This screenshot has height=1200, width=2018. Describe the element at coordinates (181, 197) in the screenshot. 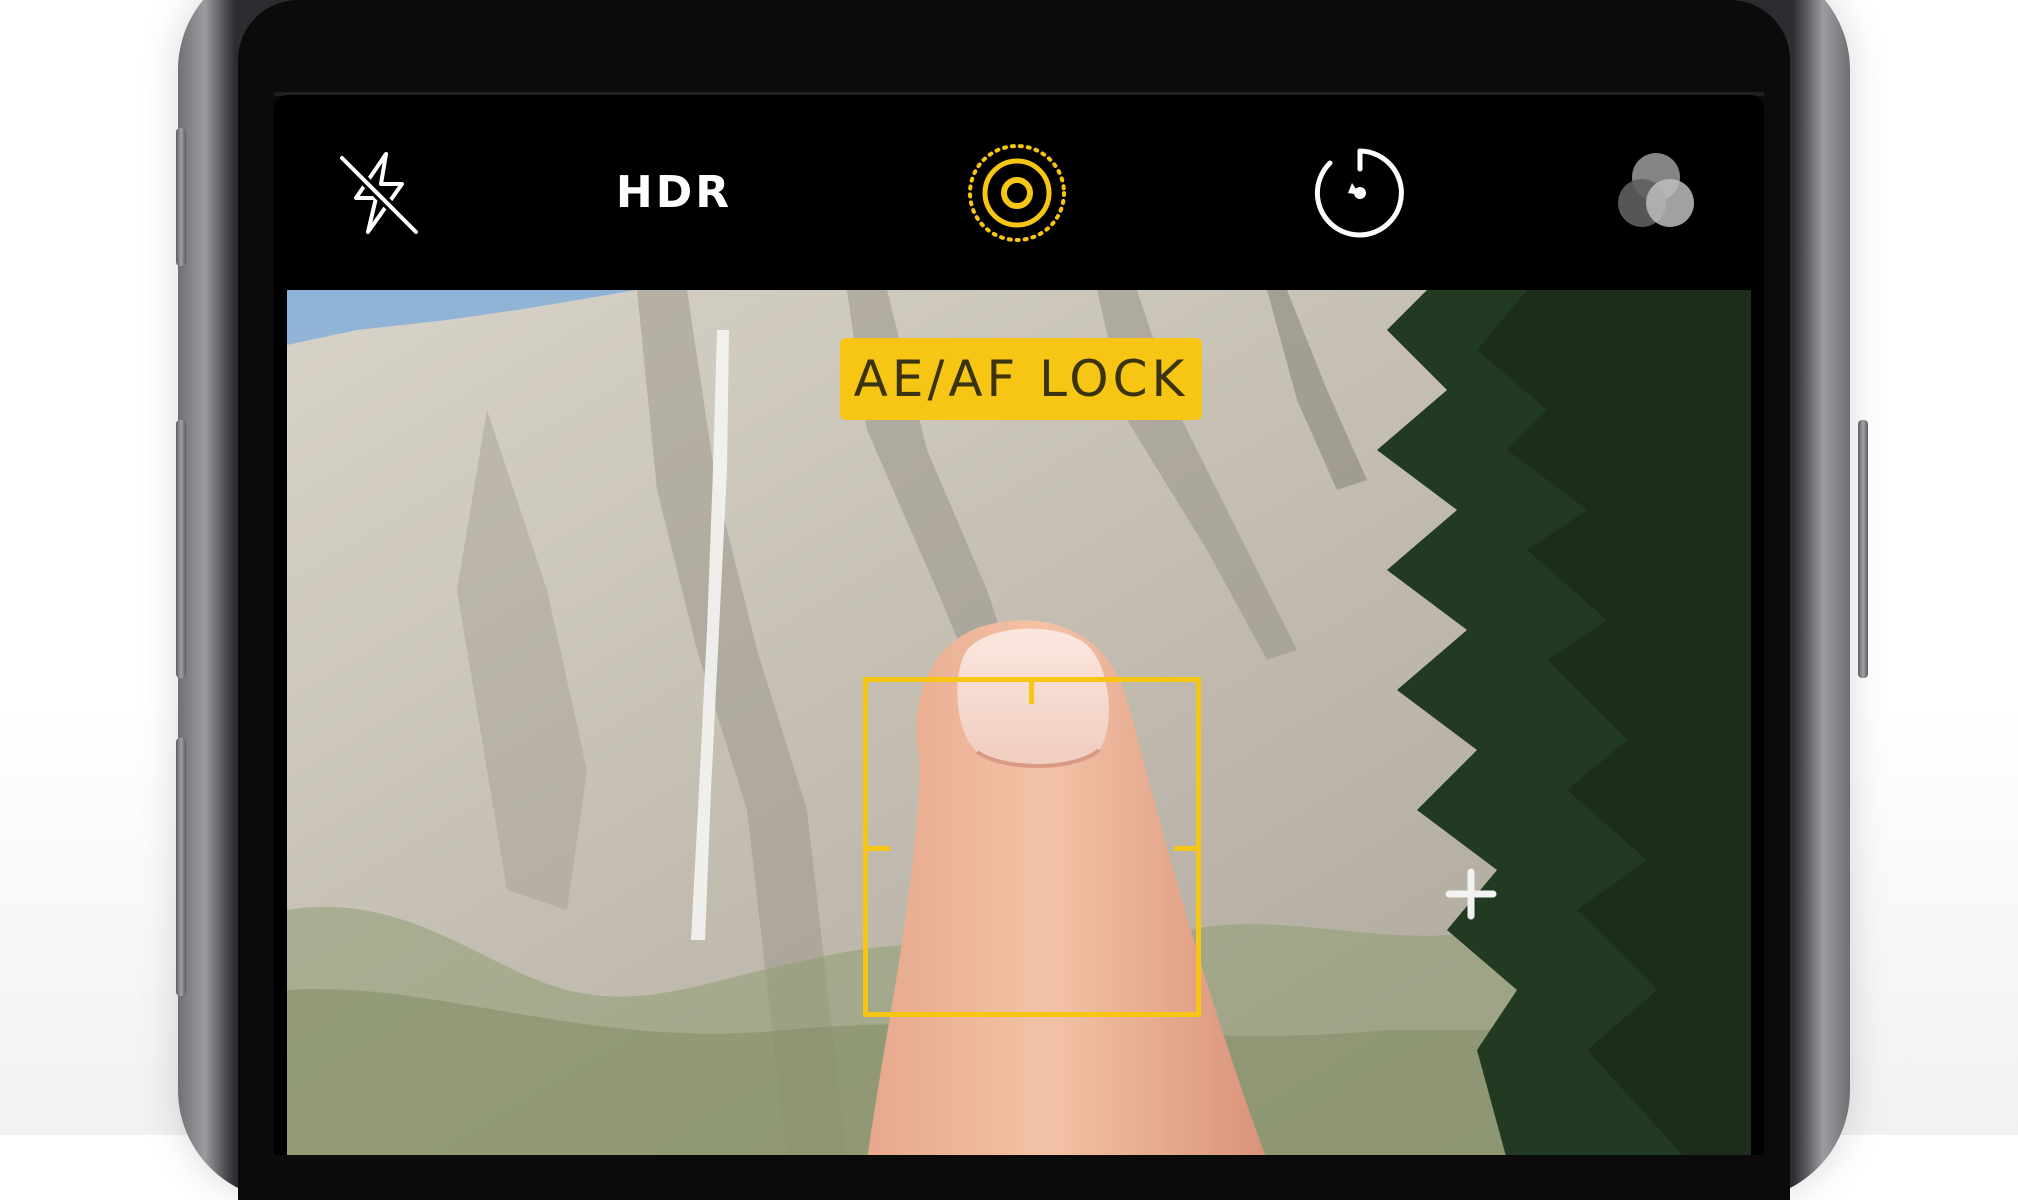

I see `mute-switch` at that location.